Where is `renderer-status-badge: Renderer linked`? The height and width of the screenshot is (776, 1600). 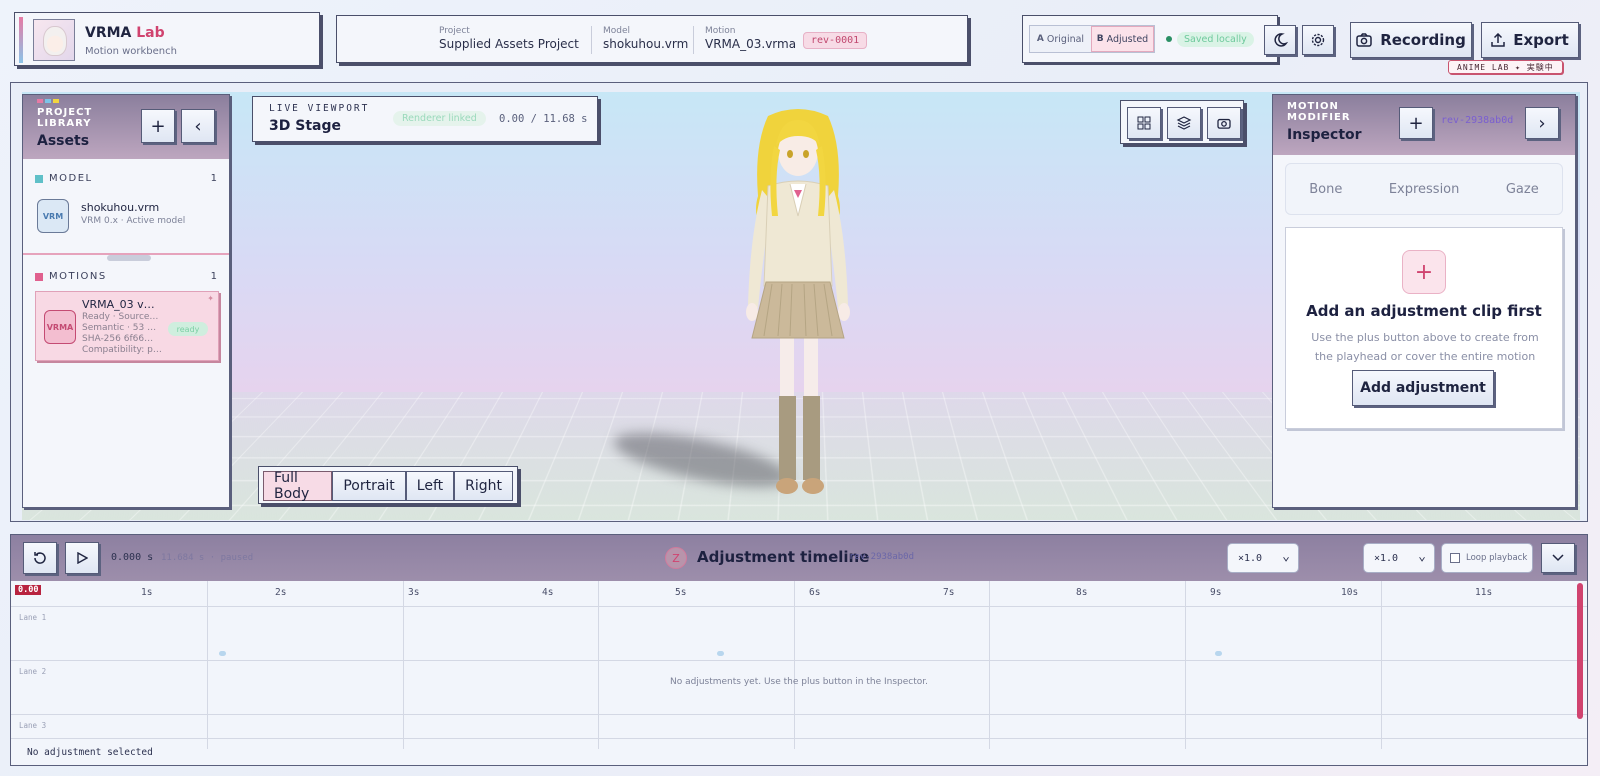
renderer-status-badge: Renderer linked is located at coordinates (439, 118).